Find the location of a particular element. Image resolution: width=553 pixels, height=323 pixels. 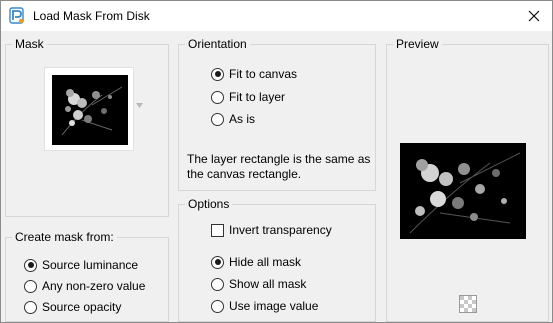

checkbox-invert-transparency: Invert transparency is located at coordinates (271, 230).